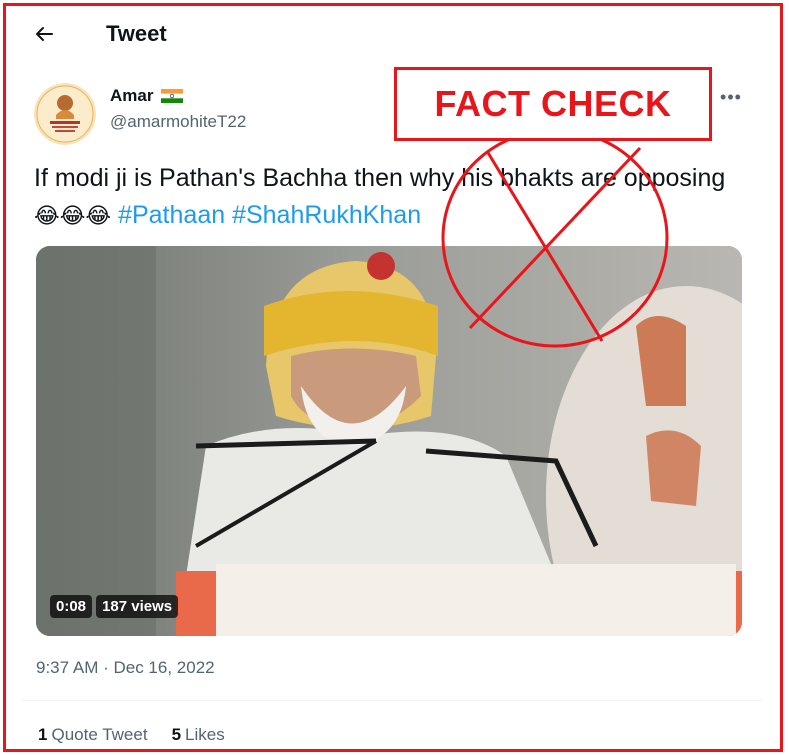  I want to click on india-flag-icon, so click(172, 96).